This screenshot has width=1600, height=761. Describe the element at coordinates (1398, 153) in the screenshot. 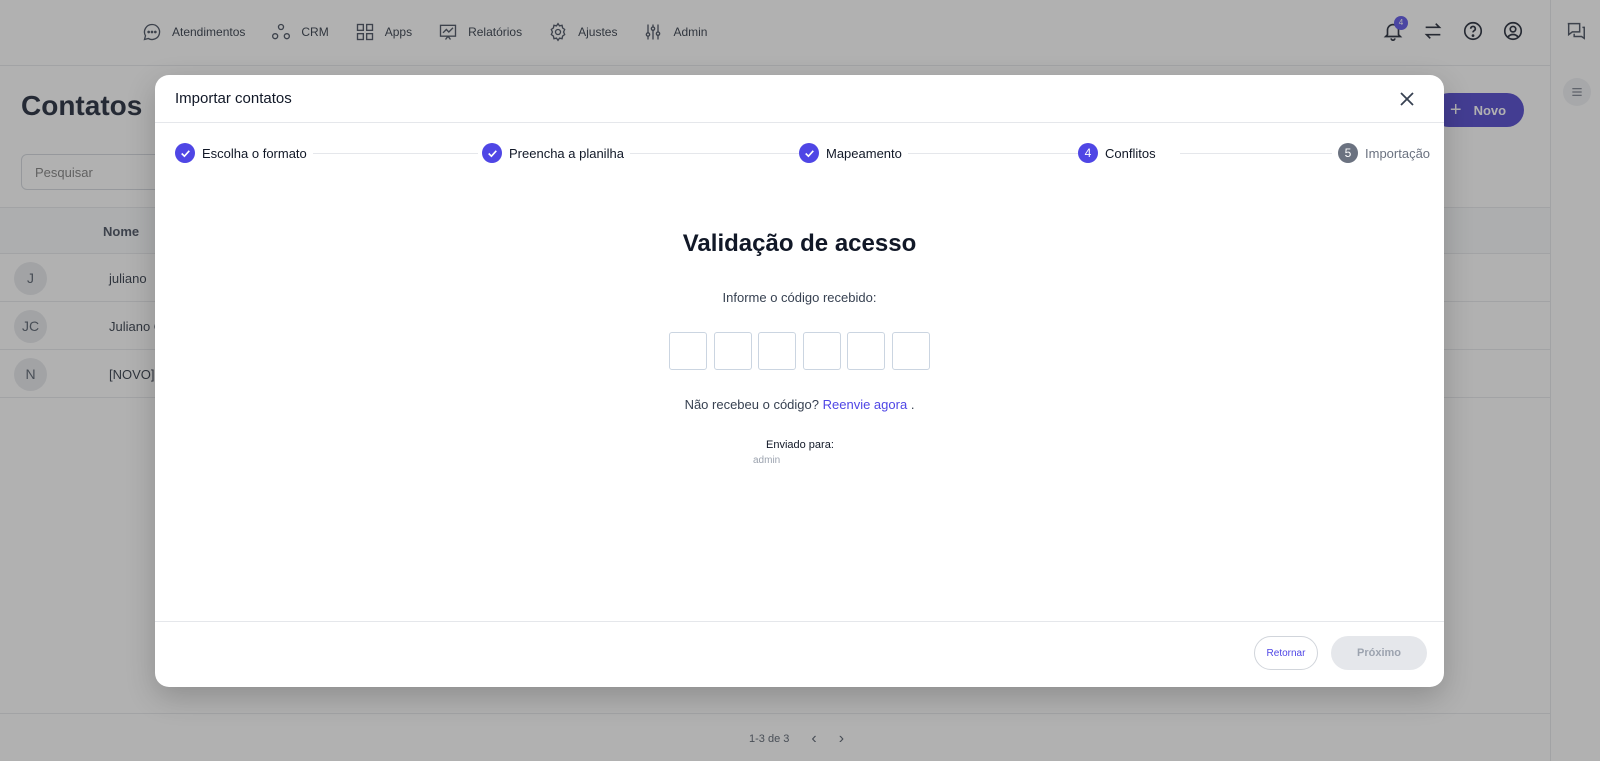

I see `step-label: Importação` at that location.